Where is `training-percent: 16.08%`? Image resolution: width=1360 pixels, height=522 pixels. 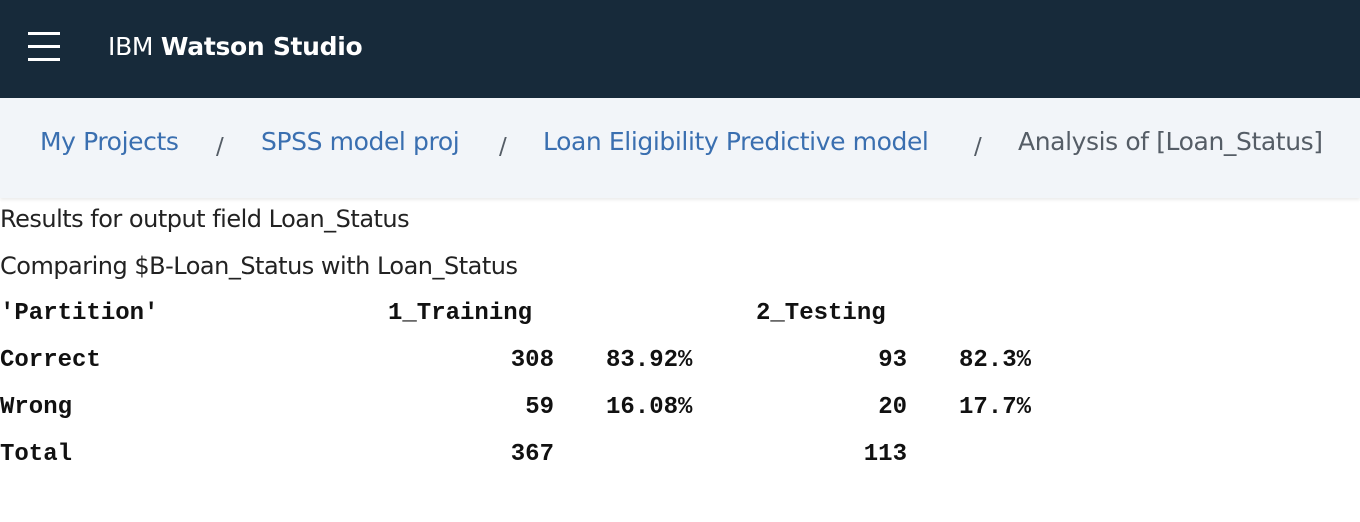 training-percent: 16.08% is located at coordinates (649, 407).